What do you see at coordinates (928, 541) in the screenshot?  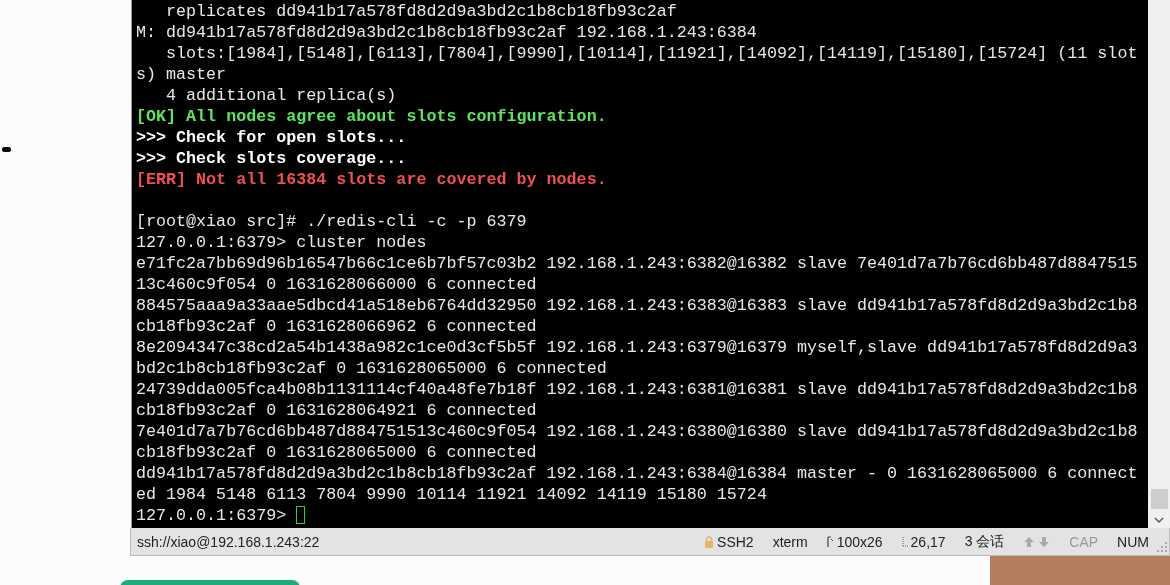 I see `cursor-position: 26,17` at bounding box center [928, 541].